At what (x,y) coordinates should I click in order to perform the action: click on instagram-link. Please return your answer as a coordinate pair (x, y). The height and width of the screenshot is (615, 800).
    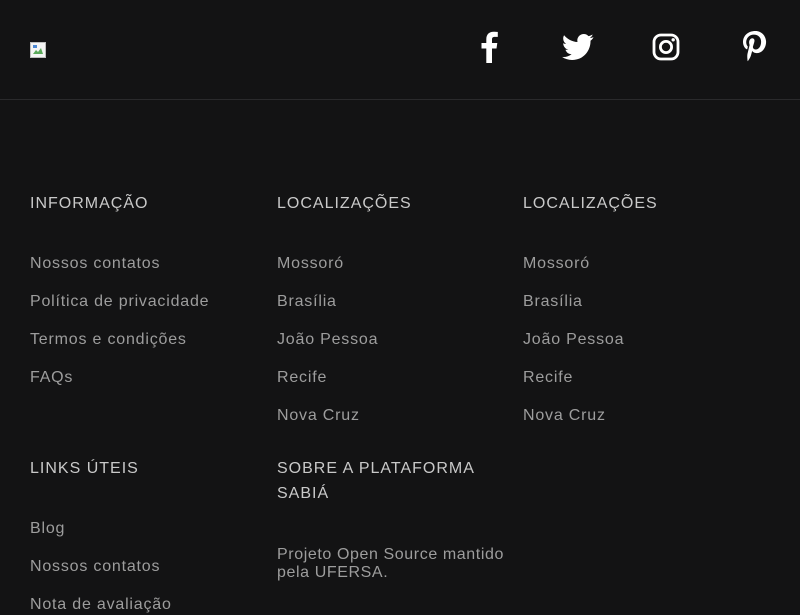
    Looking at the image, I should click on (666, 47).